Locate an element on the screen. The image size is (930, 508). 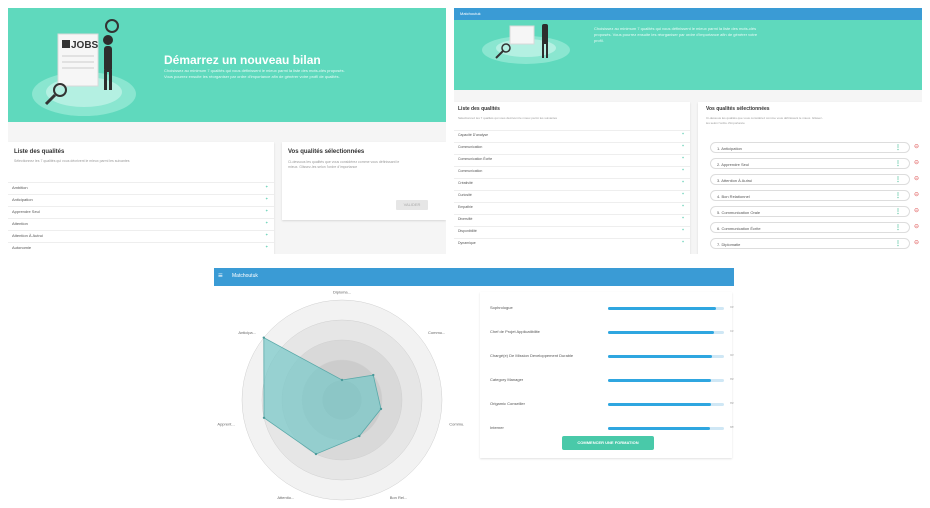
start-training-button: COMMENCER UNE FORMATION is located at coordinates (608, 443).